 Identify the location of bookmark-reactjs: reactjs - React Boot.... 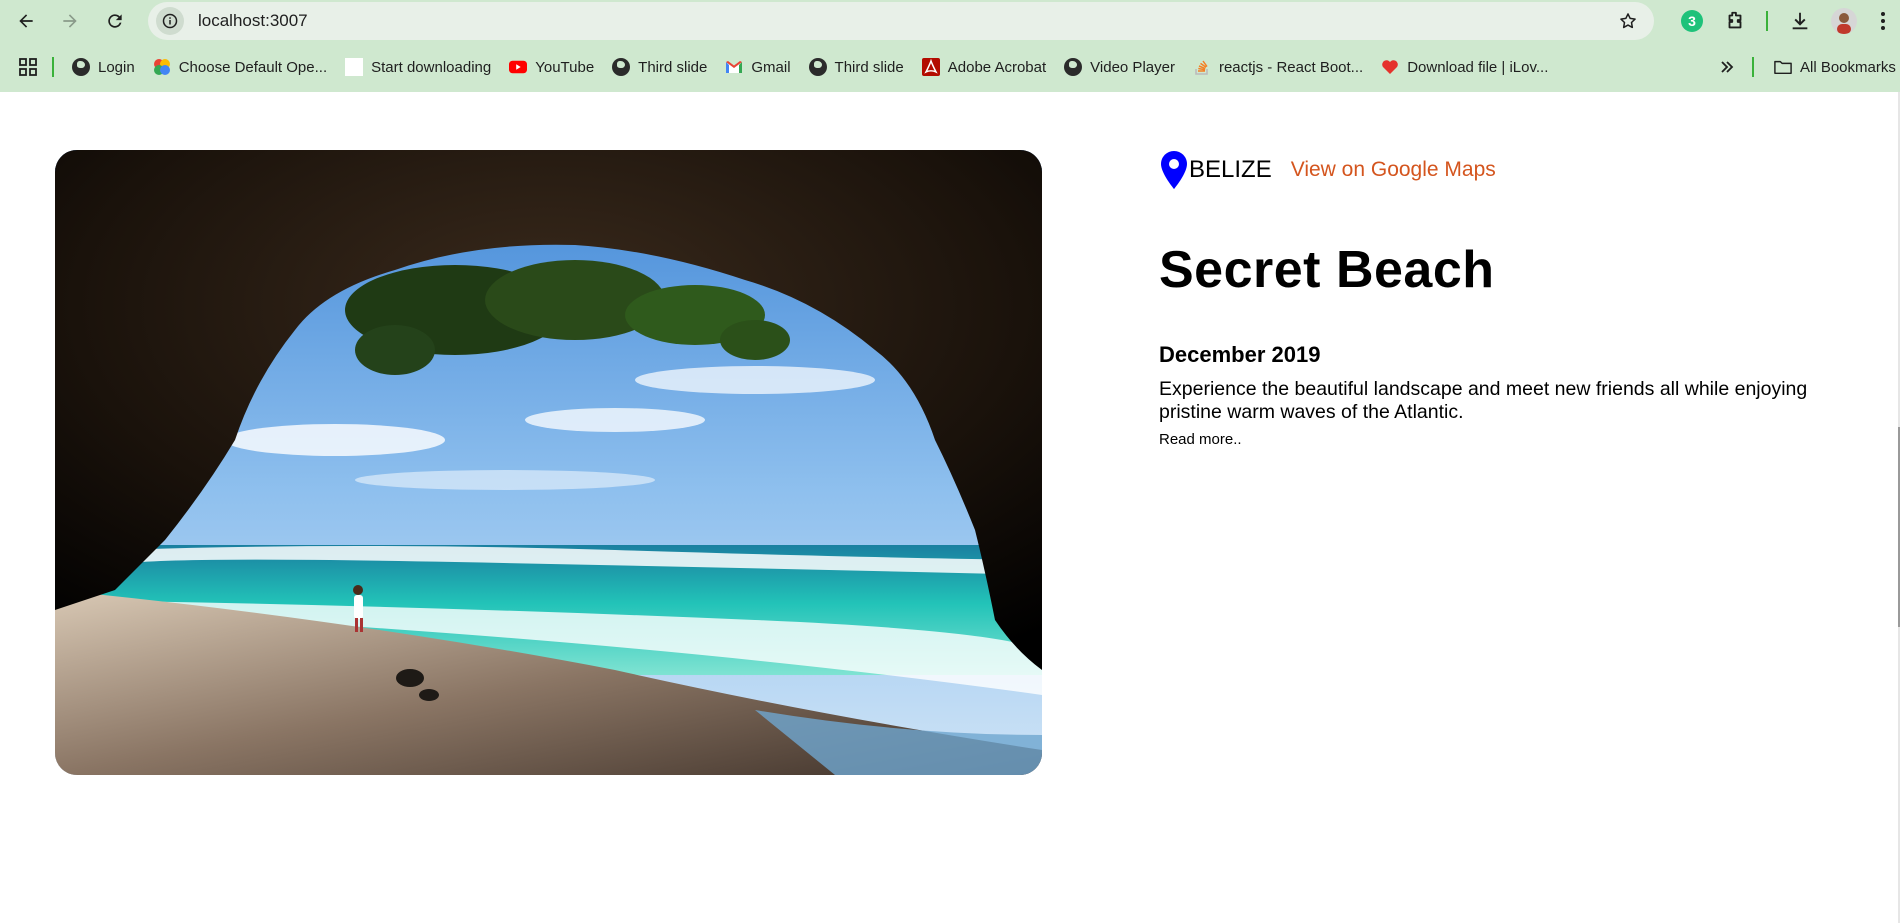
(1278, 67).